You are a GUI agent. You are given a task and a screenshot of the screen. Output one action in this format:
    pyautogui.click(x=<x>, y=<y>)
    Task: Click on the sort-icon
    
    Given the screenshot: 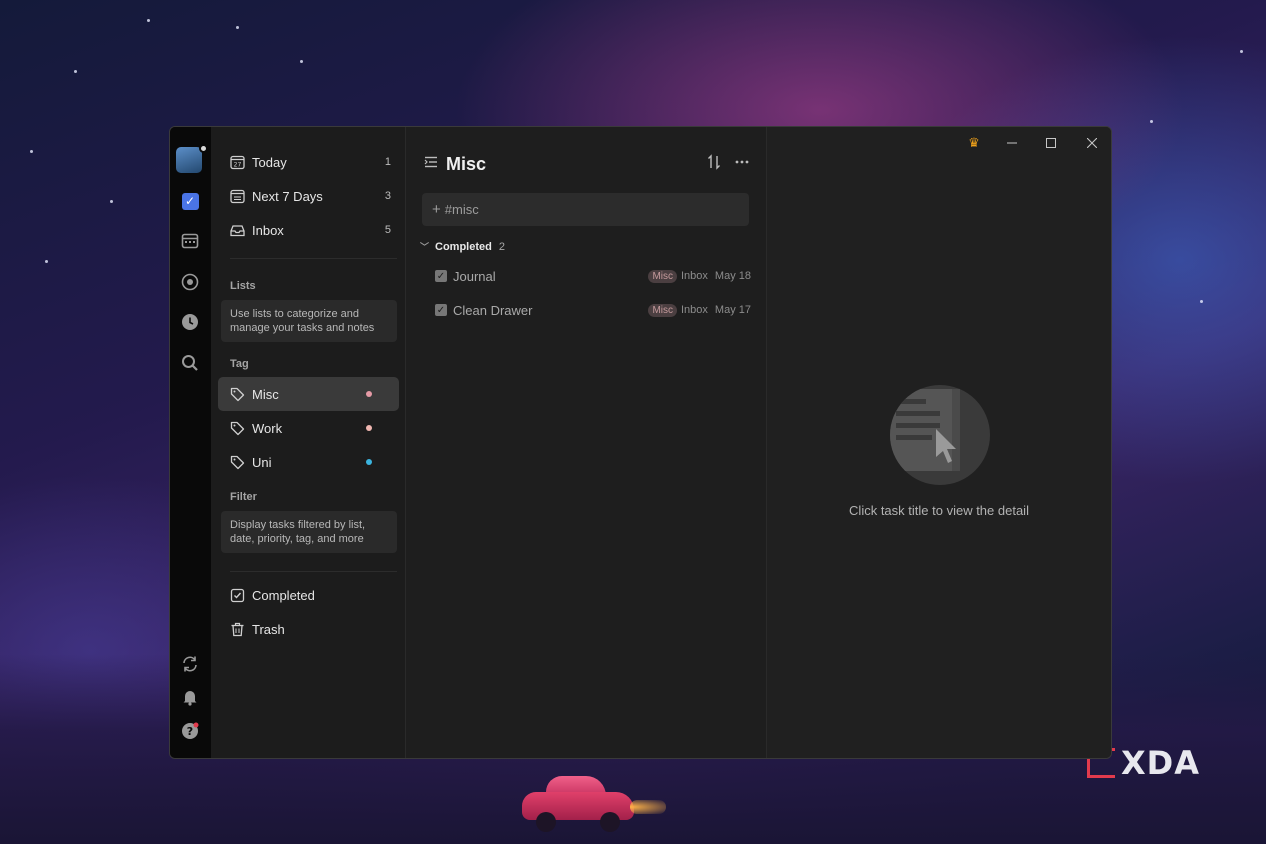 What is the action you would take?
    pyautogui.click(x=714, y=164)
    